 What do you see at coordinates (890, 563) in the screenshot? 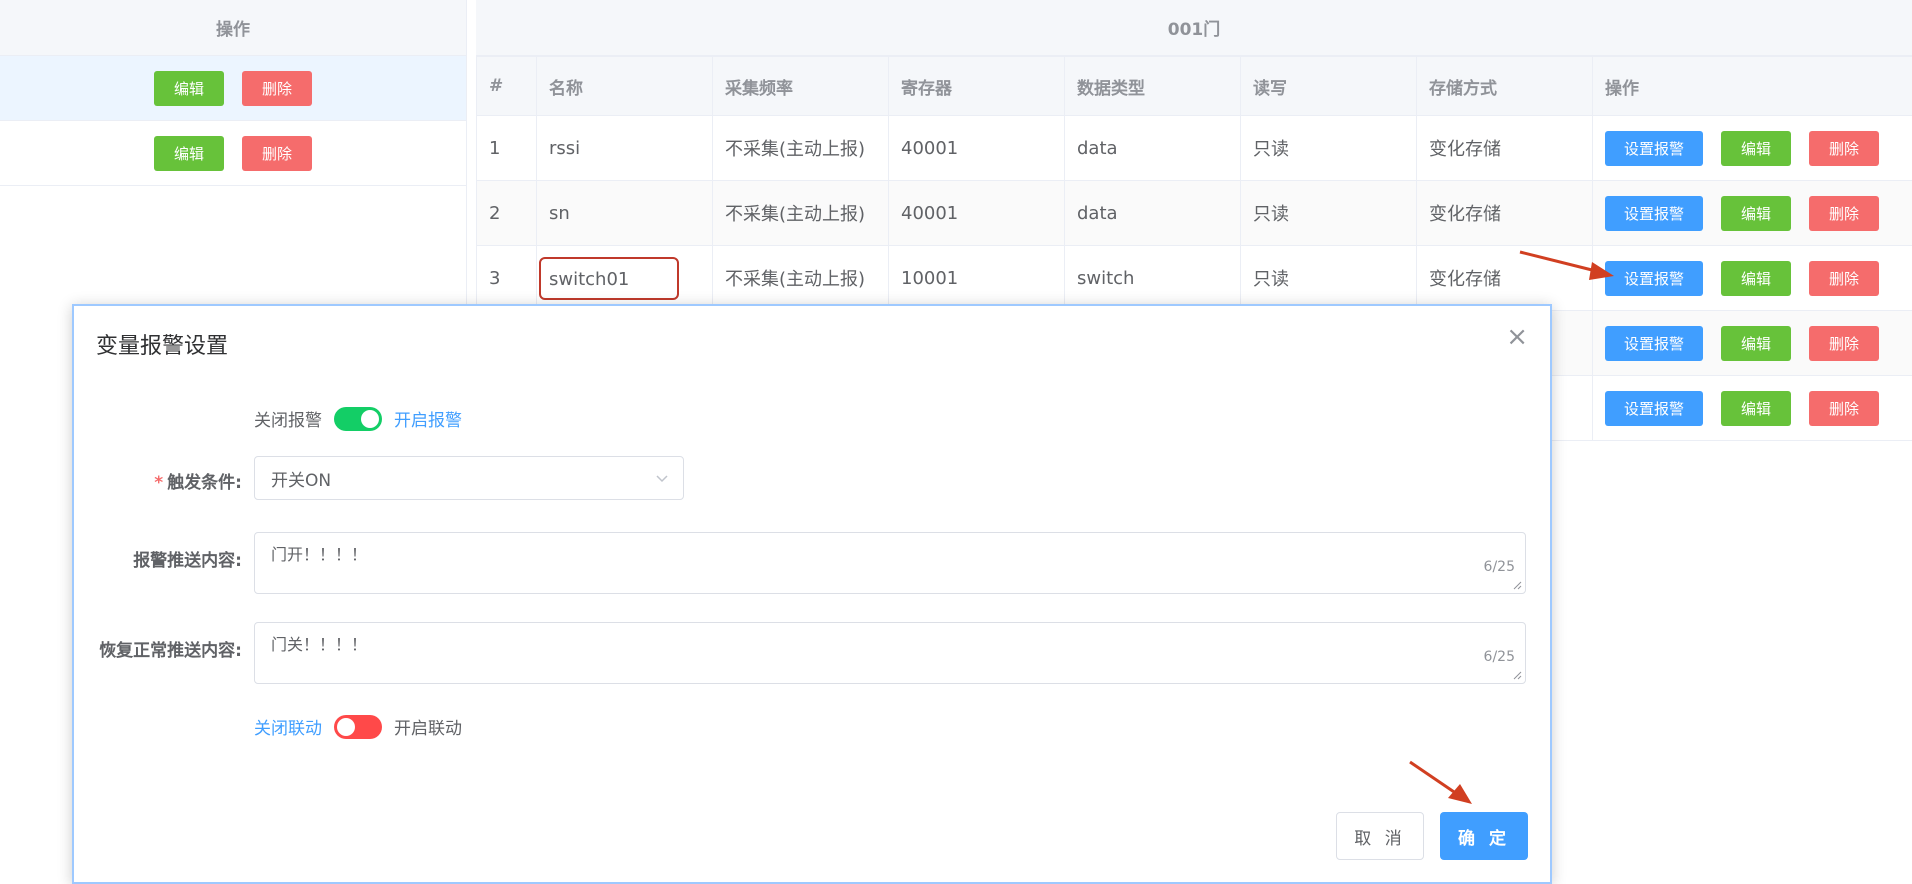
I see `push-content-textarea: 门开！！！！ 6/25` at bounding box center [890, 563].